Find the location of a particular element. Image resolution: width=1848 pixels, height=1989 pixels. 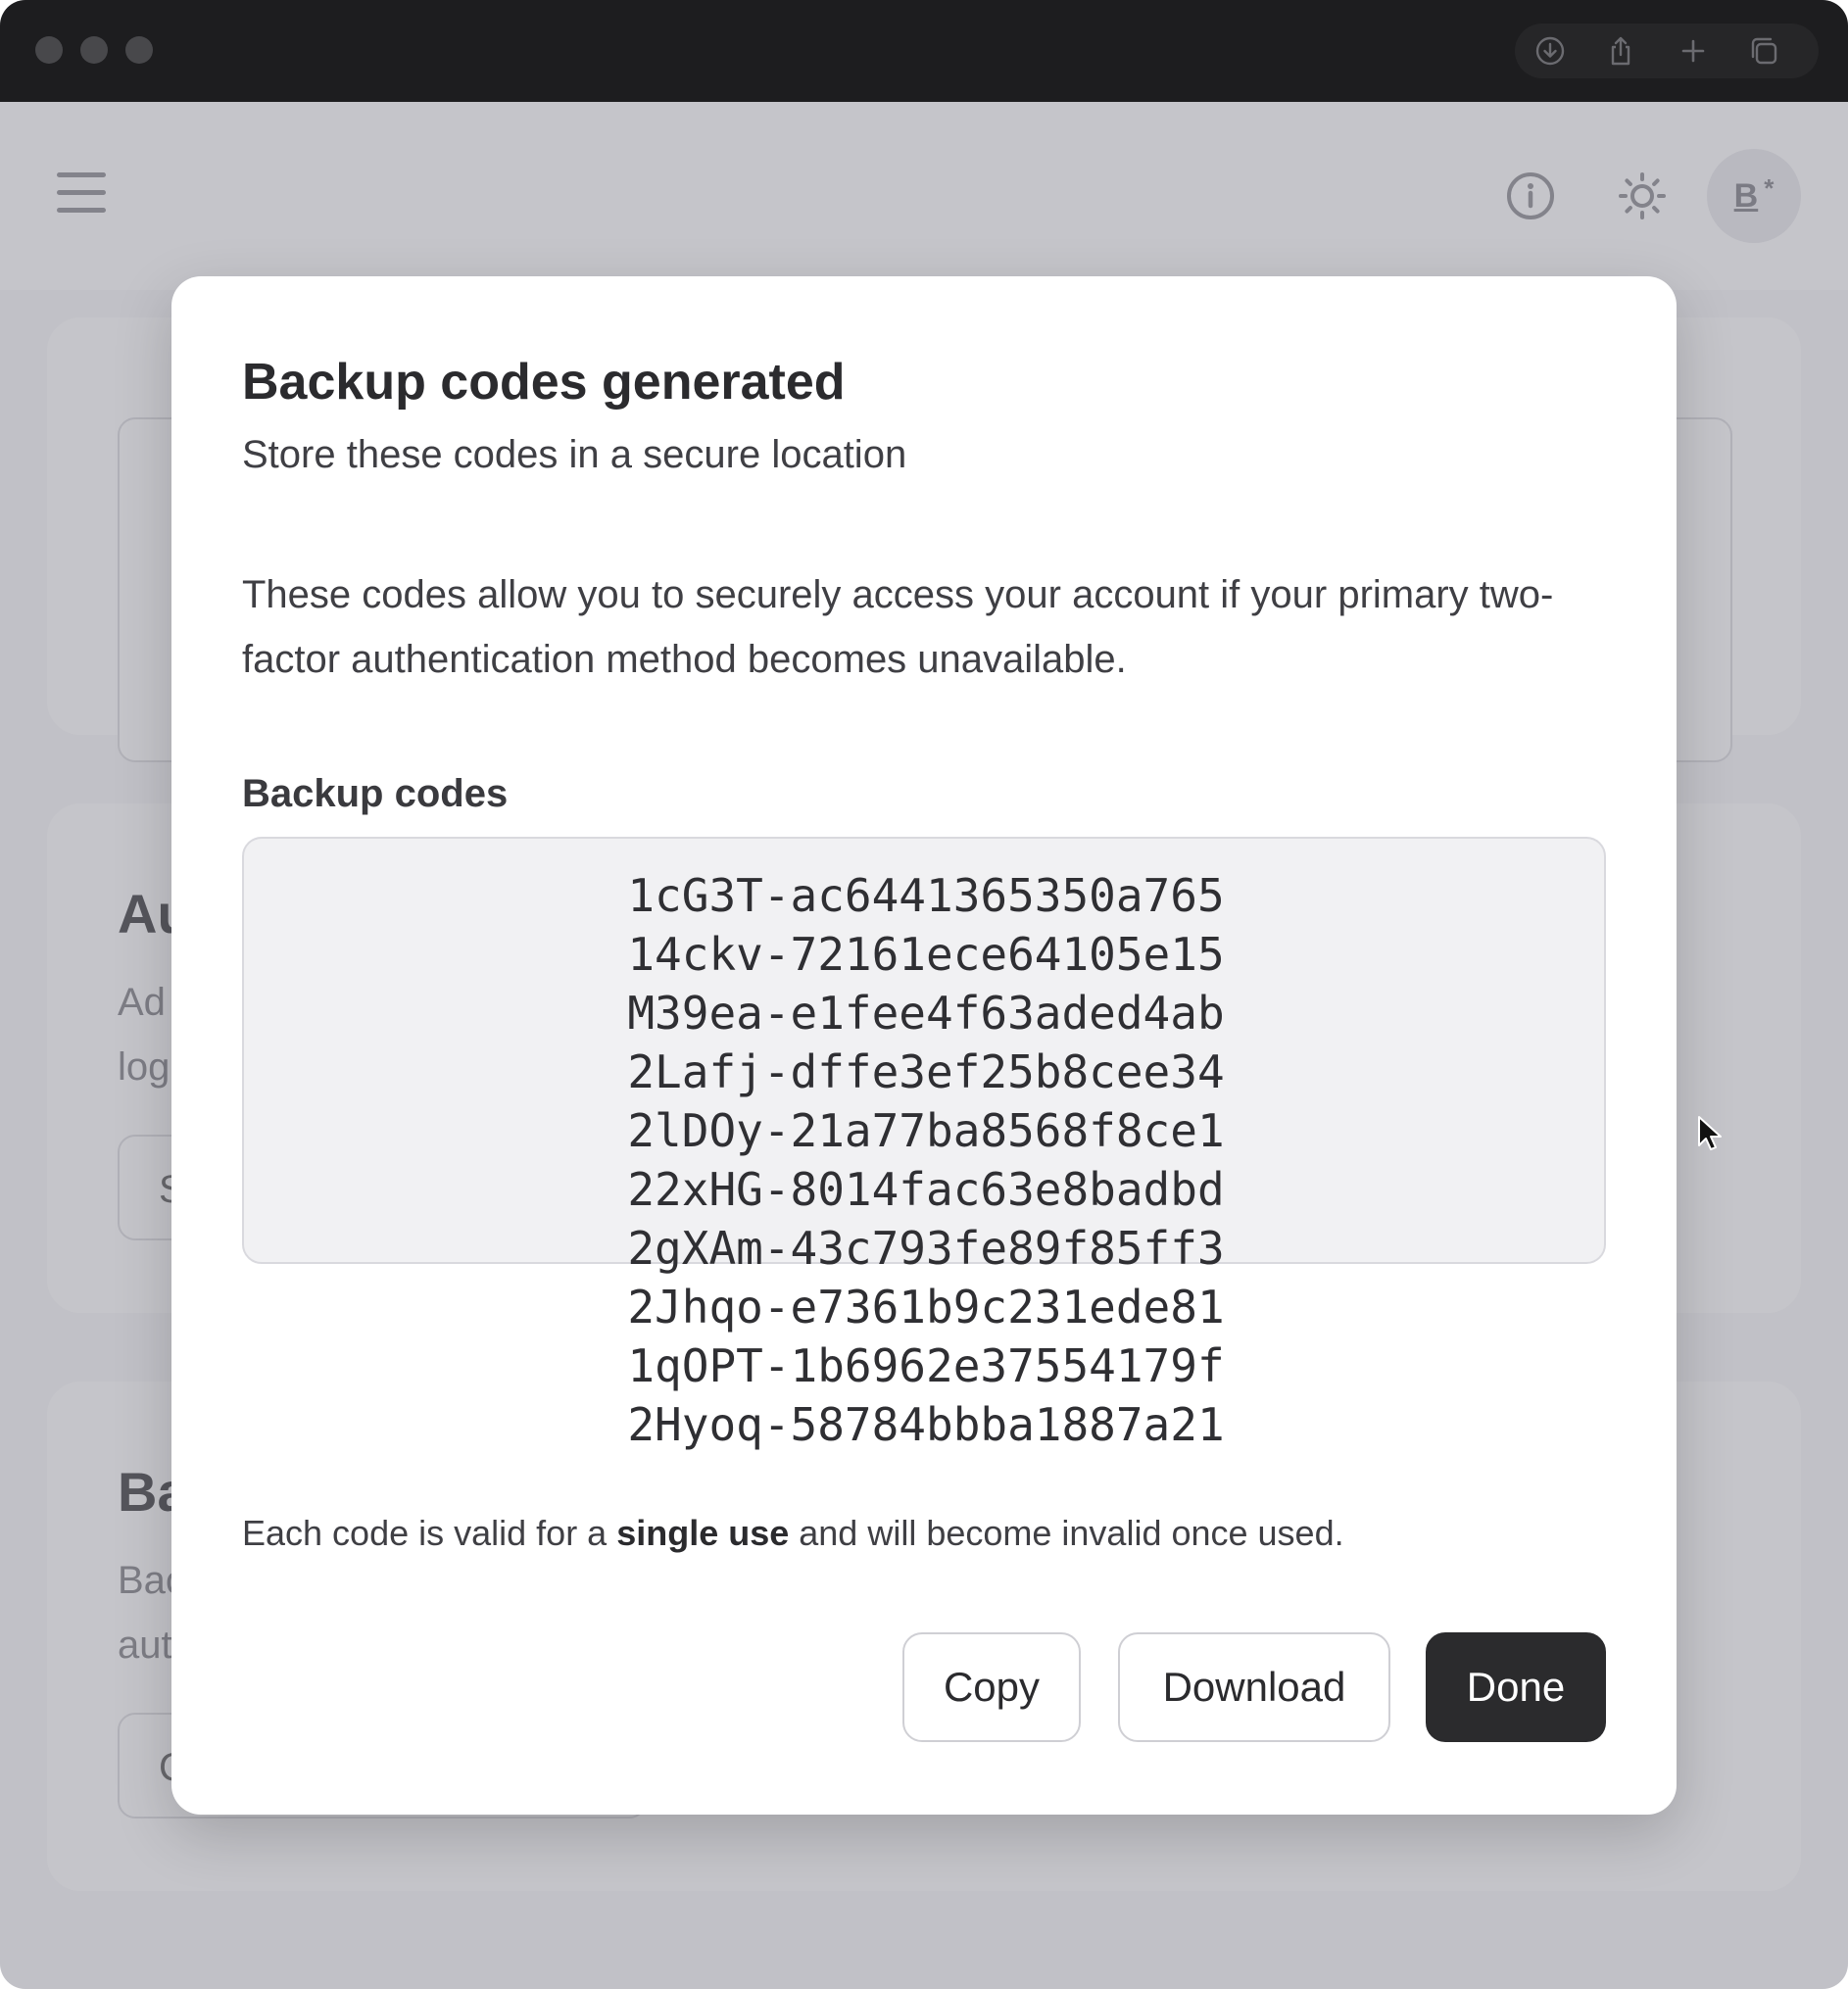

new-tab-icon is located at coordinates (1694, 51).